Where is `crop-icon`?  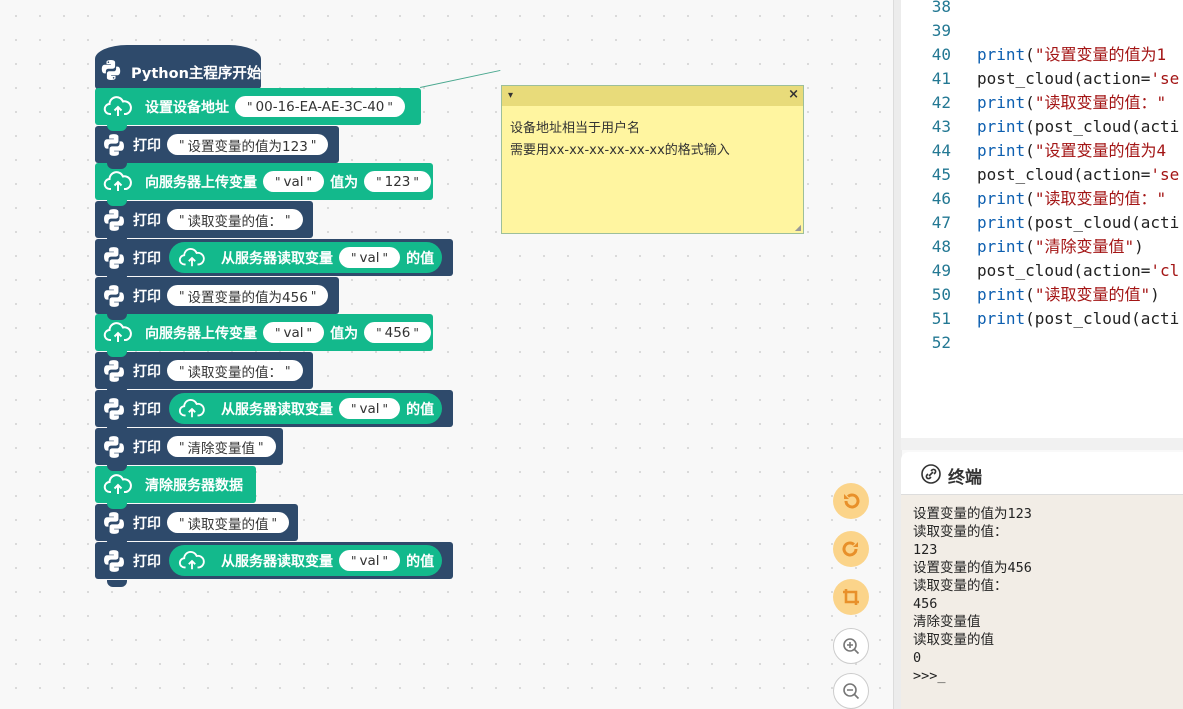
crop-icon is located at coordinates (851, 597).